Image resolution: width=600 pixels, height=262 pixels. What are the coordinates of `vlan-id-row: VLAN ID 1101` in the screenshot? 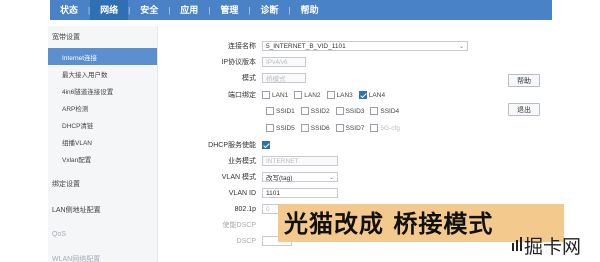 It's located at (249, 193).